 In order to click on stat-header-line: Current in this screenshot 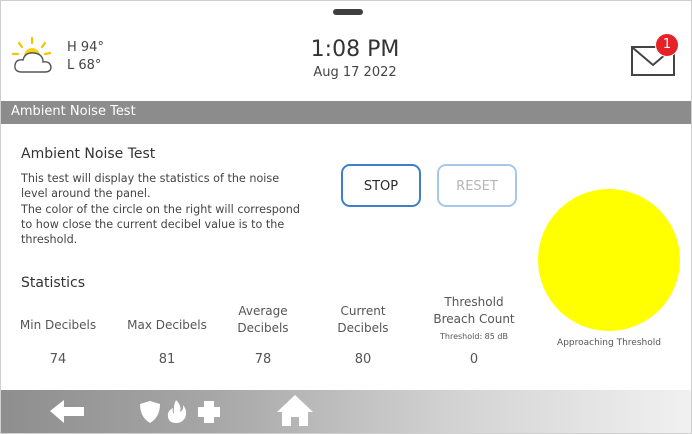, I will do `click(363, 311)`.